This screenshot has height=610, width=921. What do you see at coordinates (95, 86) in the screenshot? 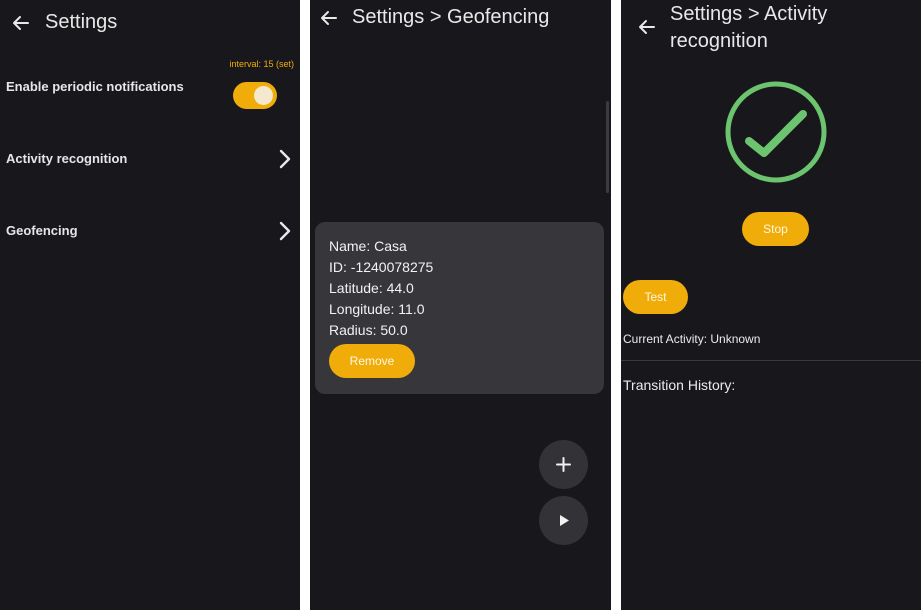
I see `periodic-notifications-label: Enable periodic notifications` at bounding box center [95, 86].